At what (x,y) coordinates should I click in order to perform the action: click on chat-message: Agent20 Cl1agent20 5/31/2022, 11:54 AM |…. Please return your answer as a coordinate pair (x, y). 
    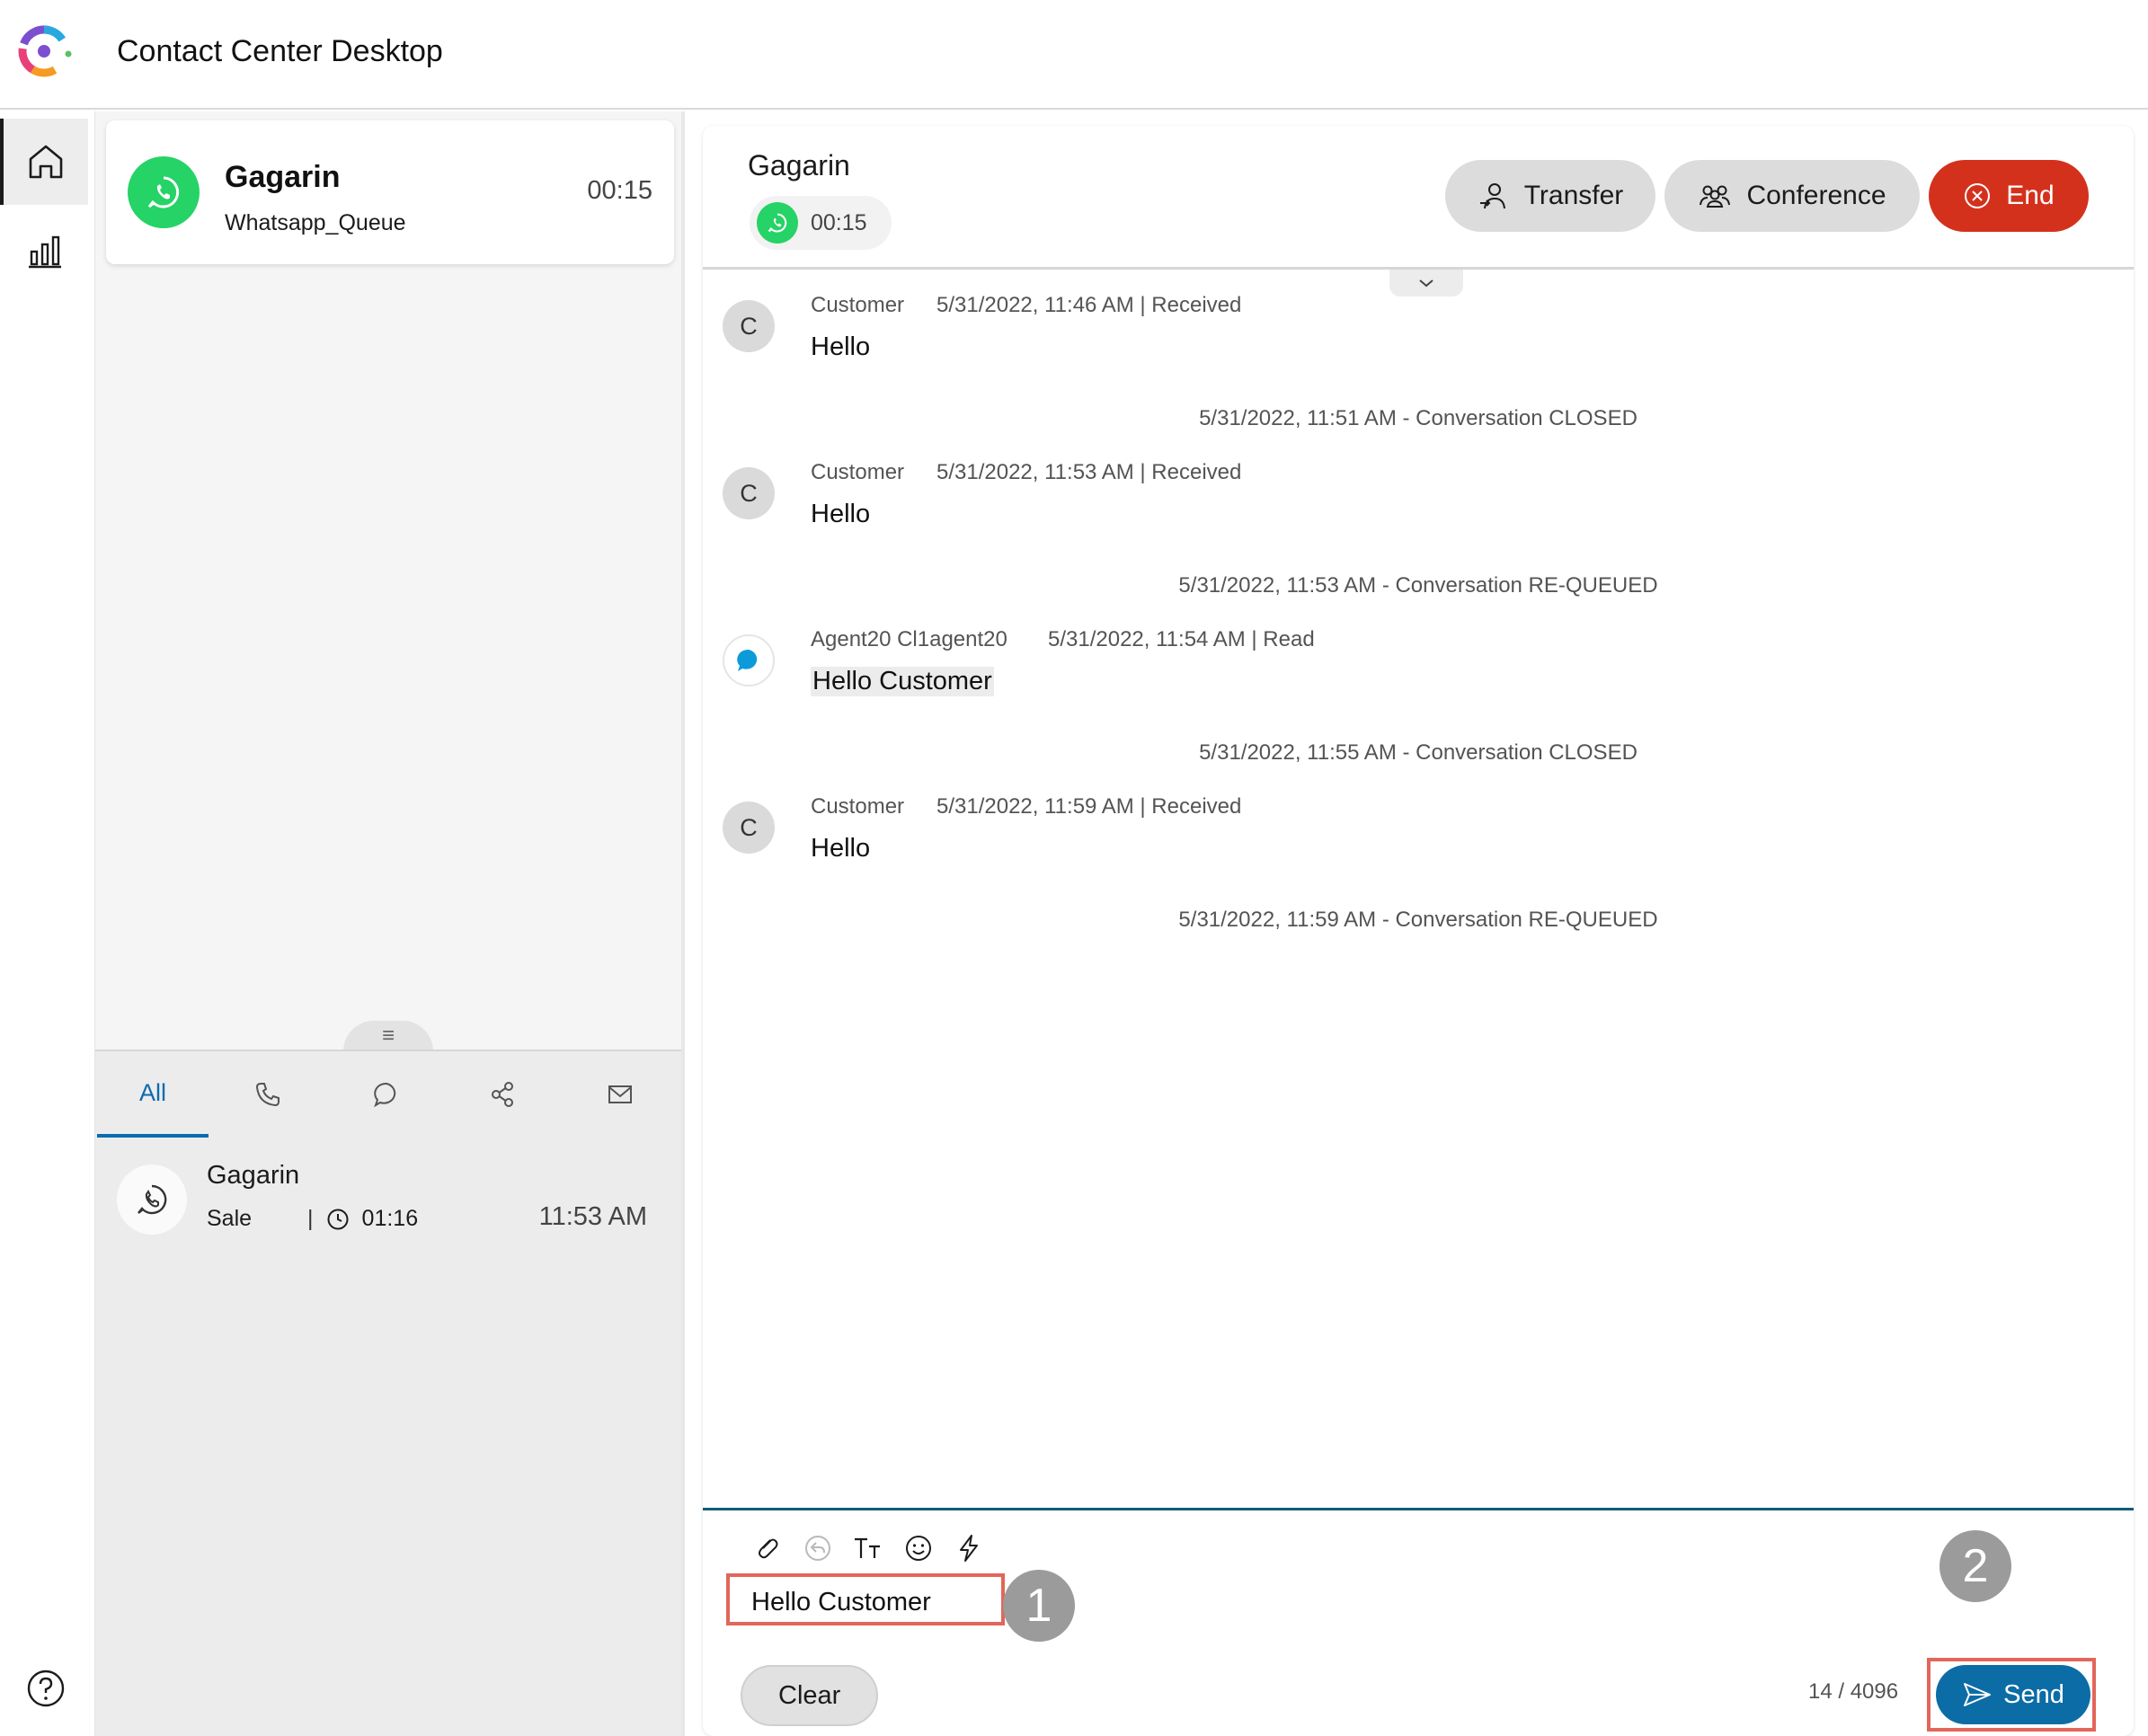
    Looking at the image, I should click on (1418, 676).